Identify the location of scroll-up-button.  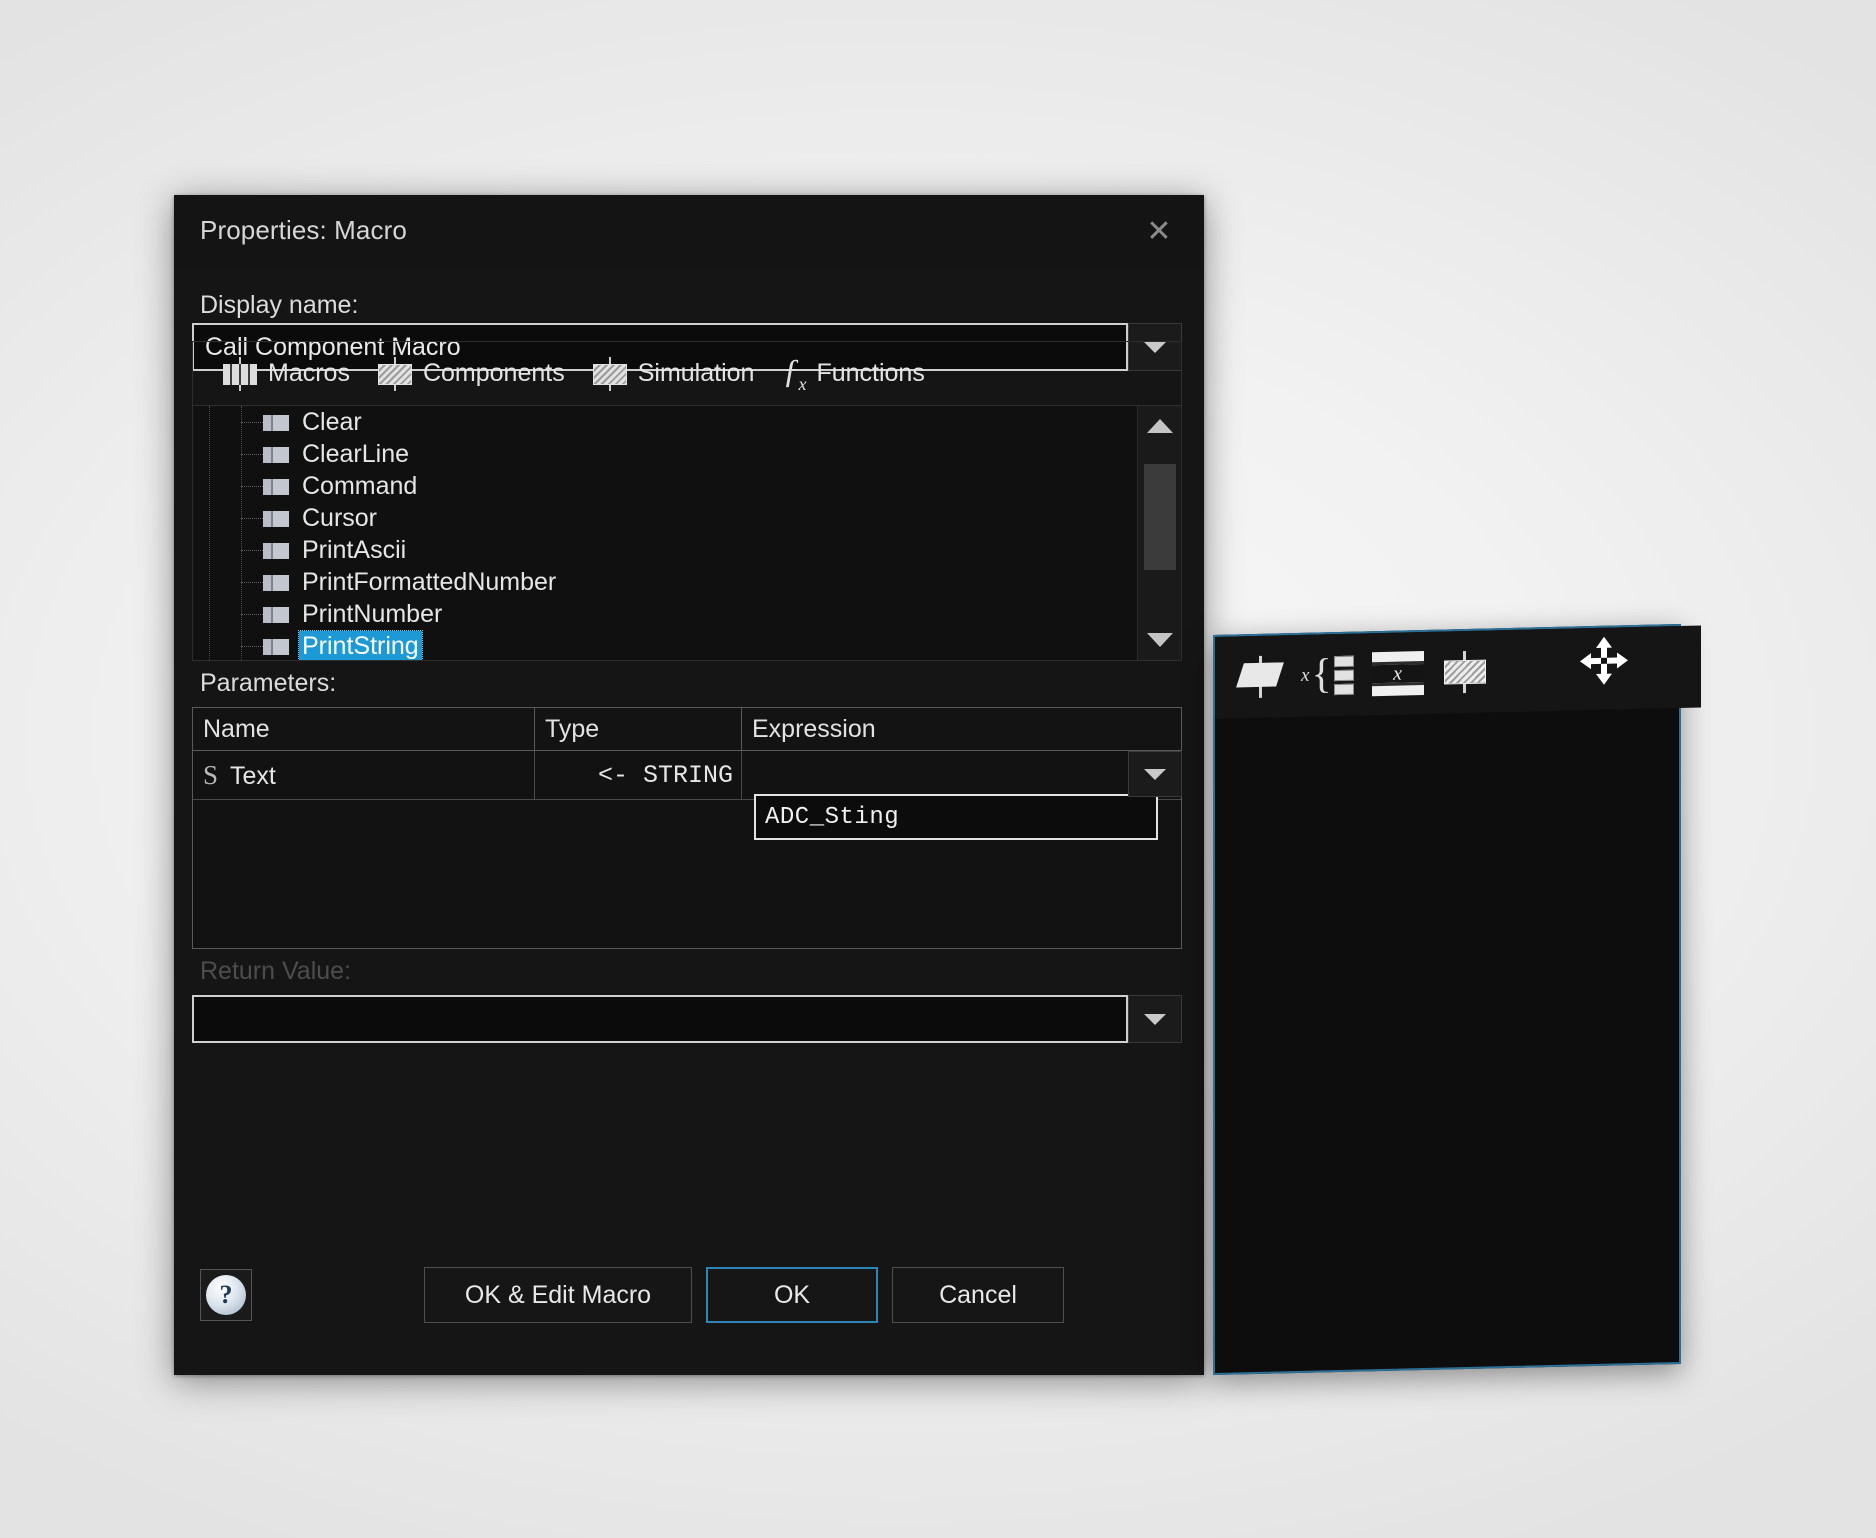
(1159, 426).